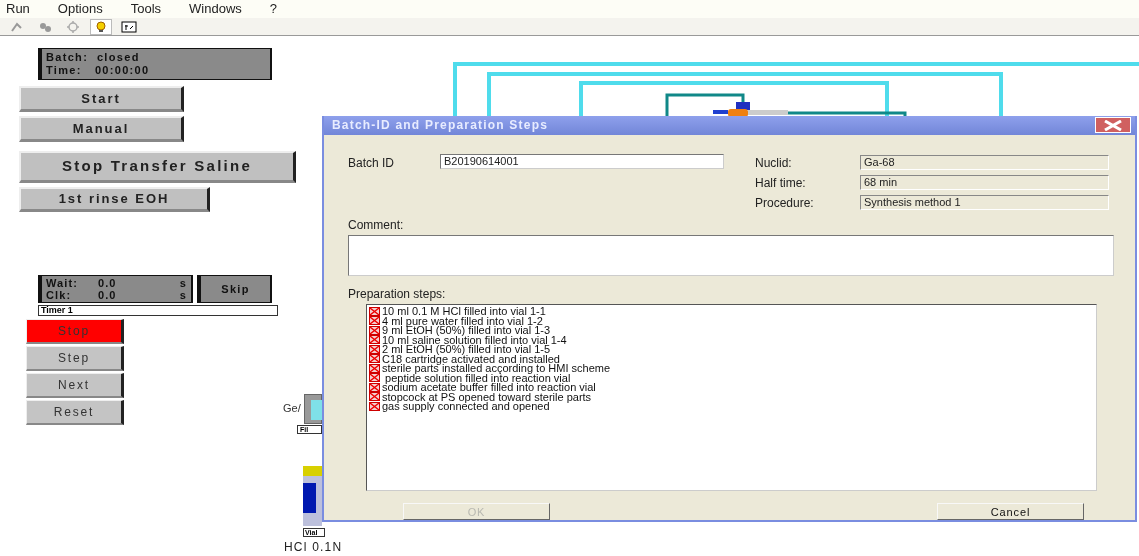  I want to click on close-icon, so click(1113, 125).